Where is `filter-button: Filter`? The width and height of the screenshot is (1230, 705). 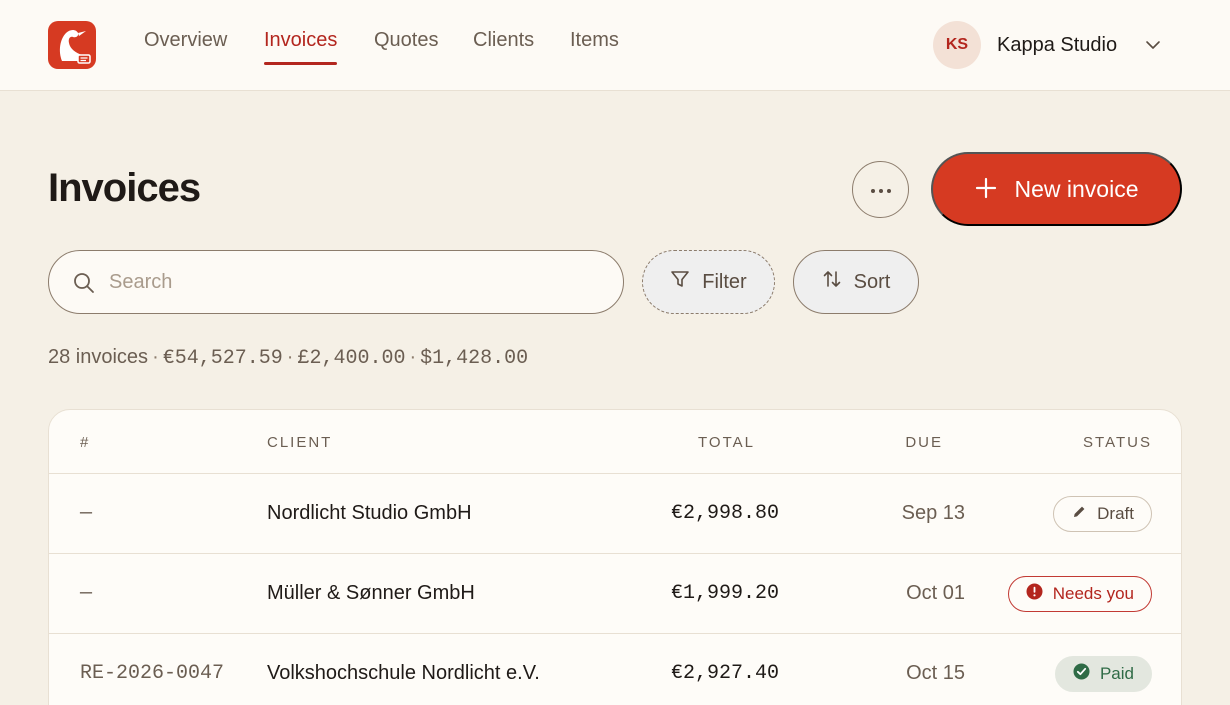 filter-button: Filter is located at coordinates (708, 282).